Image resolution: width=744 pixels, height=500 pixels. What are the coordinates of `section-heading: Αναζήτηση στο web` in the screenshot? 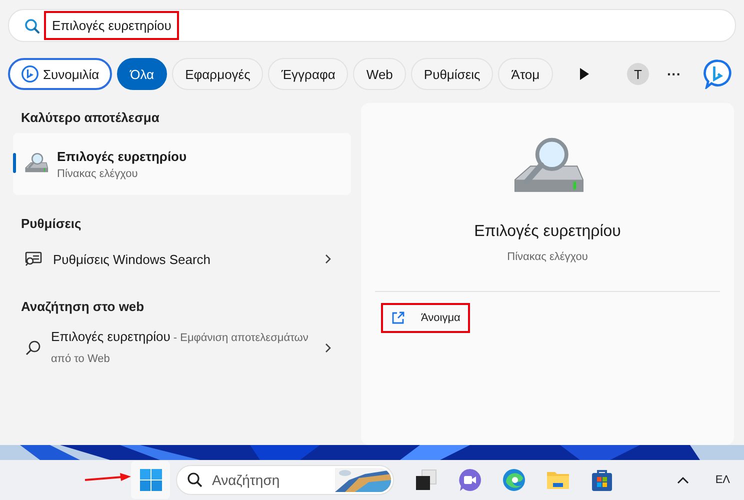 It's located at (83, 307).